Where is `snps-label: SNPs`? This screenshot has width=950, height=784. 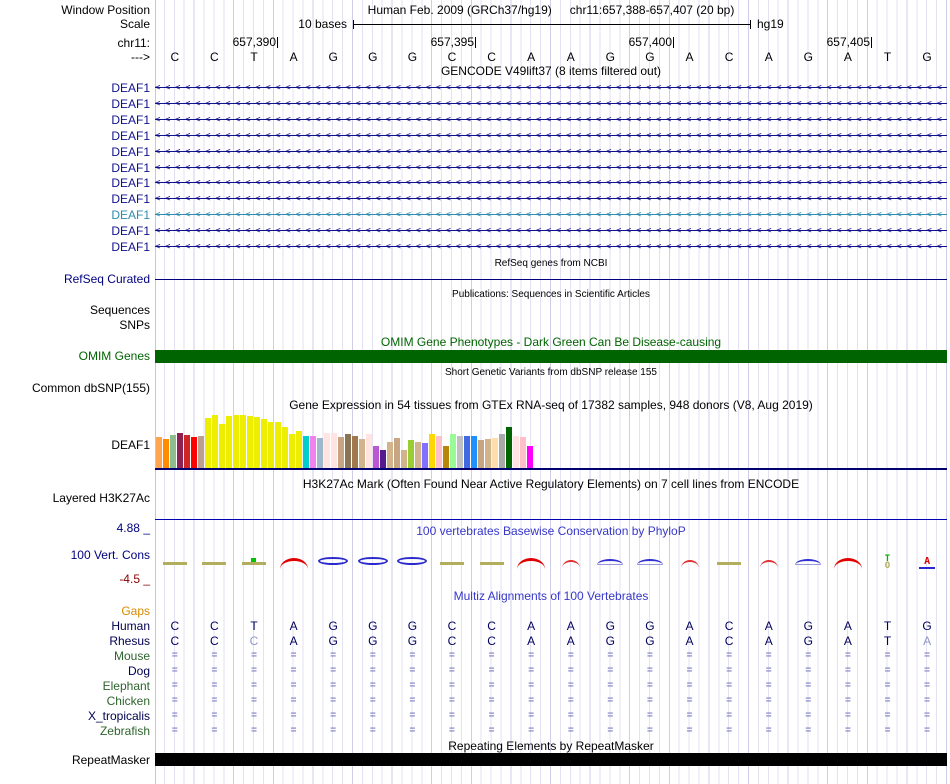 snps-label: SNPs is located at coordinates (75, 325).